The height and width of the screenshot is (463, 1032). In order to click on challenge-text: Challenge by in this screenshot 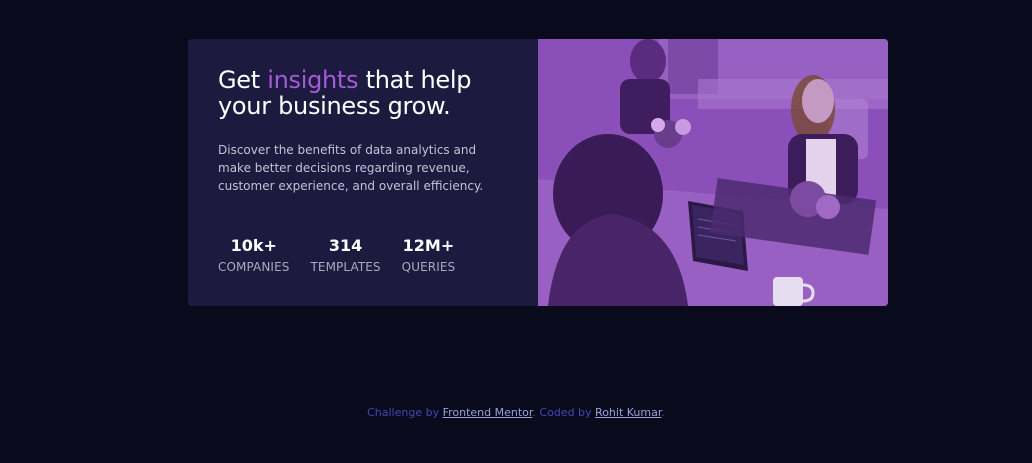, I will do `click(403, 412)`.